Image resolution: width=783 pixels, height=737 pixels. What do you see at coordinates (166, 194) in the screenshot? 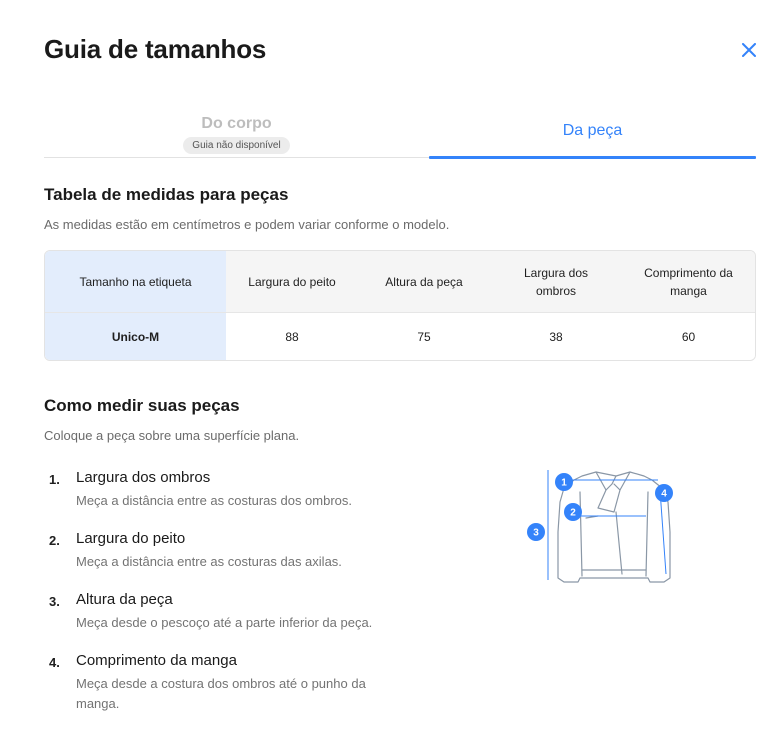
I see `measures-table-title: Tabela de medidas para peças` at bounding box center [166, 194].